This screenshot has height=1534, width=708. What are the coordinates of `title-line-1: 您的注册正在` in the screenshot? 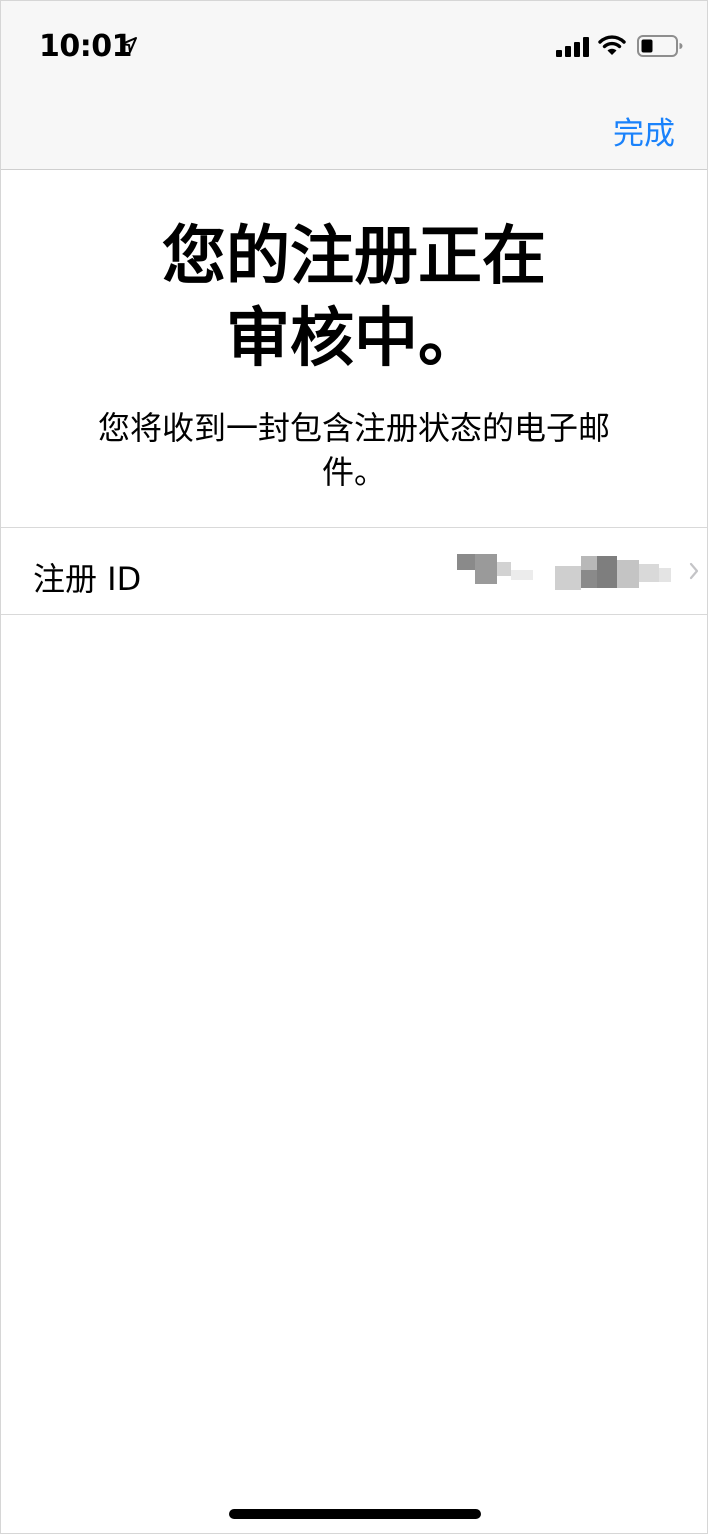 It's located at (354, 257).